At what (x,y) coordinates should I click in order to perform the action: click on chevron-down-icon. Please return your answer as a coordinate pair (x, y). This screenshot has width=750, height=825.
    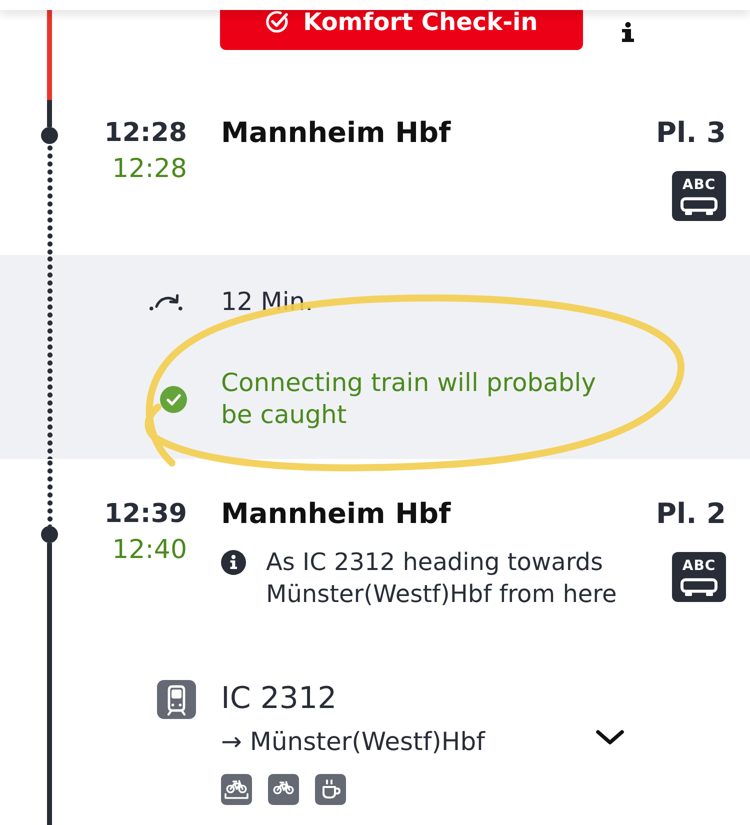
    Looking at the image, I should click on (610, 737).